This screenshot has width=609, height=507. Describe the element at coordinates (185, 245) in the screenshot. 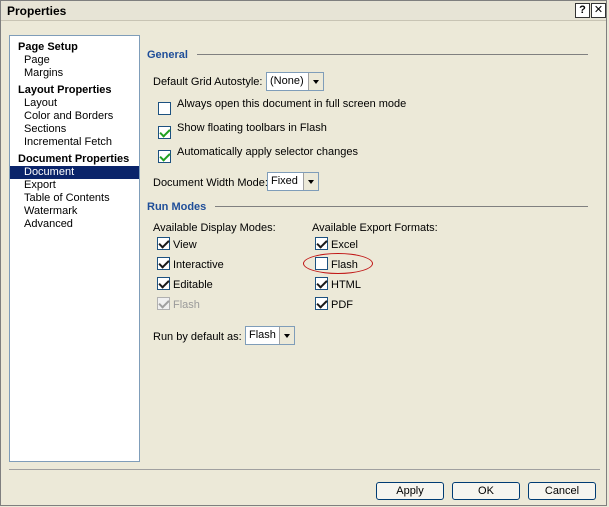

I see `display-mode-view-label: View` at that location.